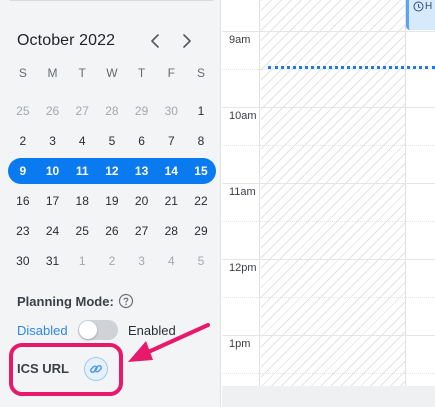 The height and width of the screenshot is (407, 435). What do you see at coordinates (65, 301) in the screenshot?
I see `planning-mode-label: Planning Mode:` at bounding box center [65, 301].